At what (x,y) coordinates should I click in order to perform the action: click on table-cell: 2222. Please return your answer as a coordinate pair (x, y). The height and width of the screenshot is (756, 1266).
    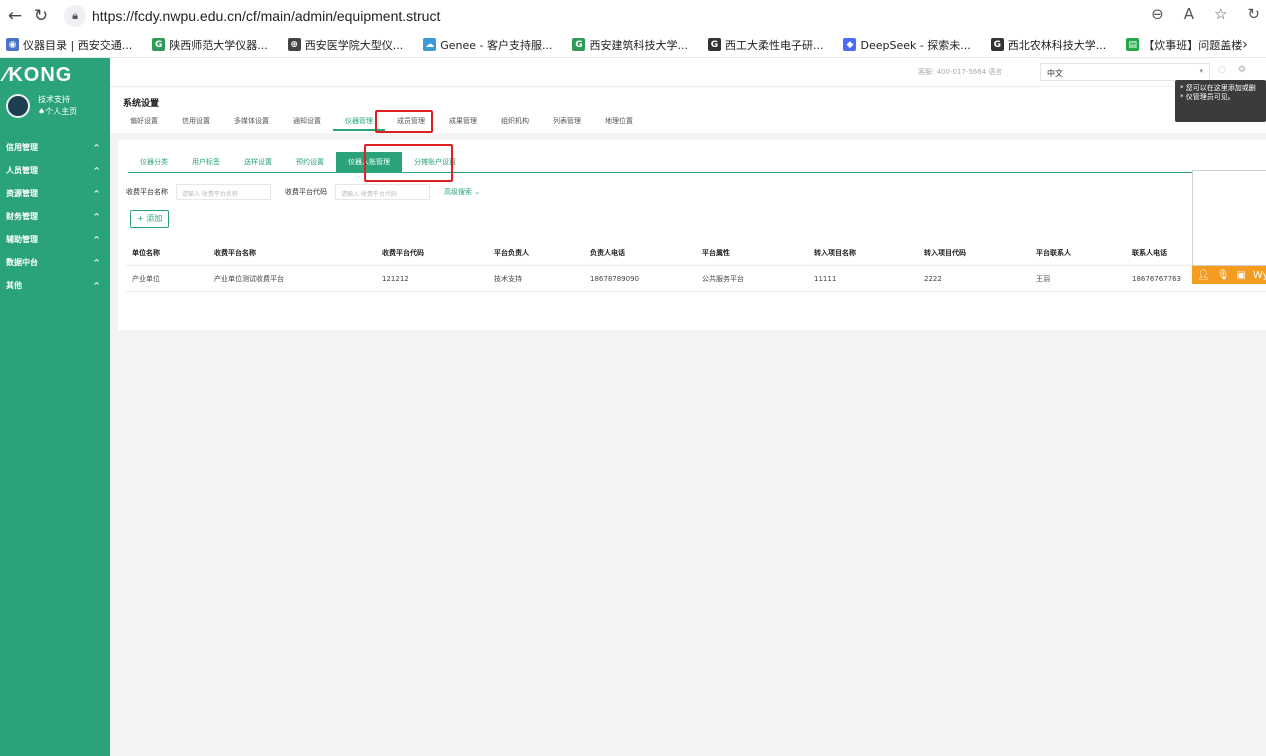
    Looking at the image, I should click on (933, 278).